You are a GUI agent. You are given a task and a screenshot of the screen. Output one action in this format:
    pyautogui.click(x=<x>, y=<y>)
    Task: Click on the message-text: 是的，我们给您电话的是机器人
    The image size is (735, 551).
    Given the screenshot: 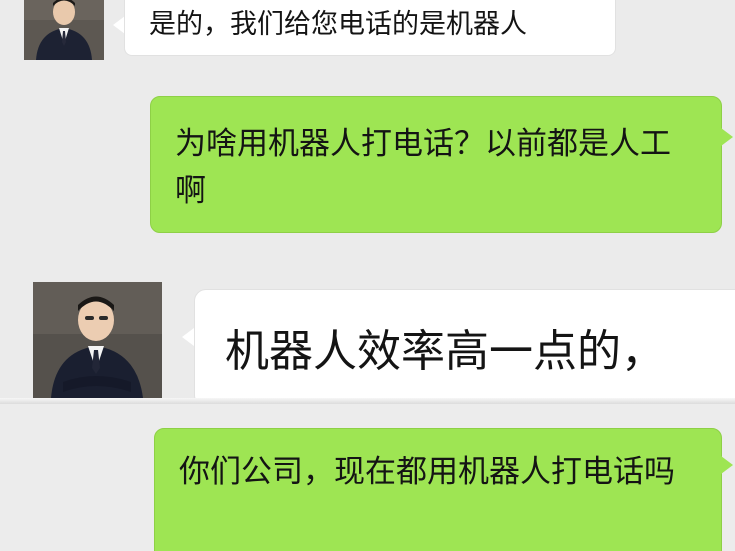 What is the action you would take?
    pyautogui.click(x=338, y=24)
    